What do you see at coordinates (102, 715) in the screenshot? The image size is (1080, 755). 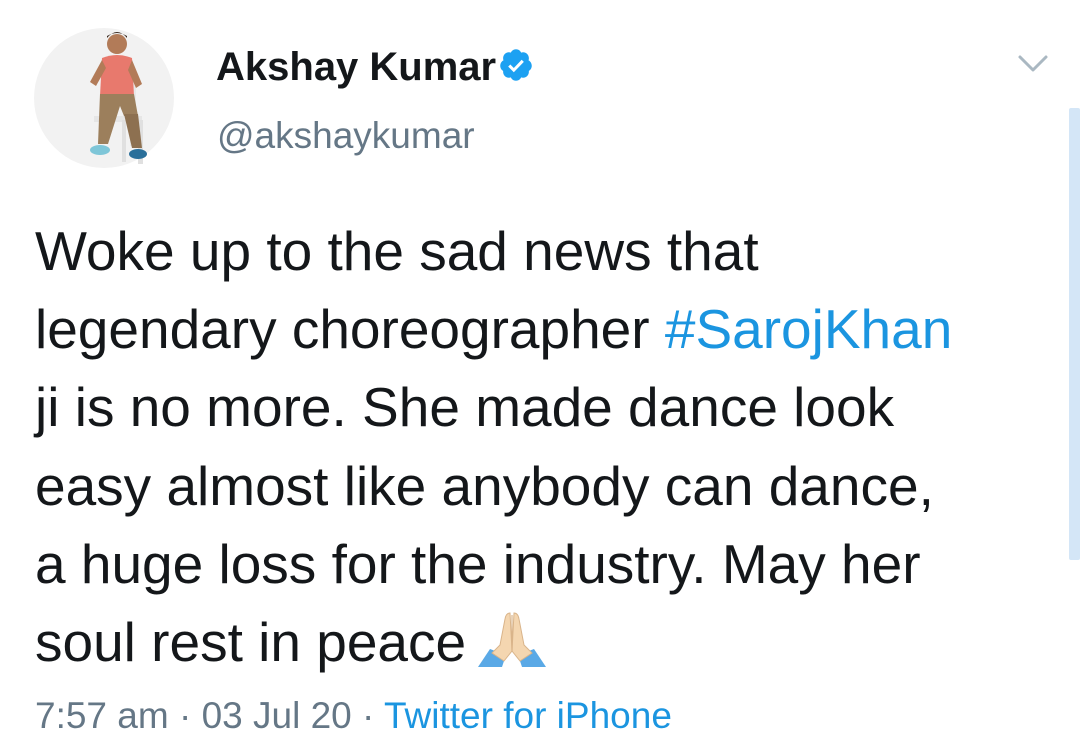 I see `tweet-time: 7:57 am` at bounding box center [102, 715].